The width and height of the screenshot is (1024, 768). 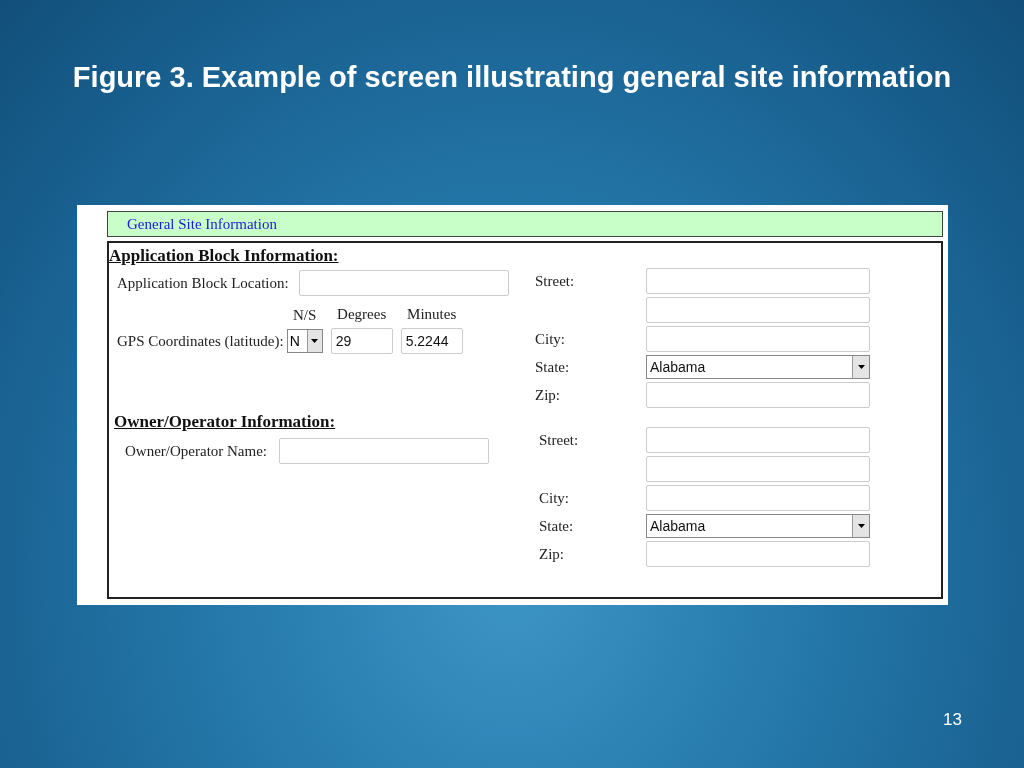 What do you see at coordinates (203, 283) in the screenshot?
I see `field-label: Application Block Location:` at bounding box center [203, 283].